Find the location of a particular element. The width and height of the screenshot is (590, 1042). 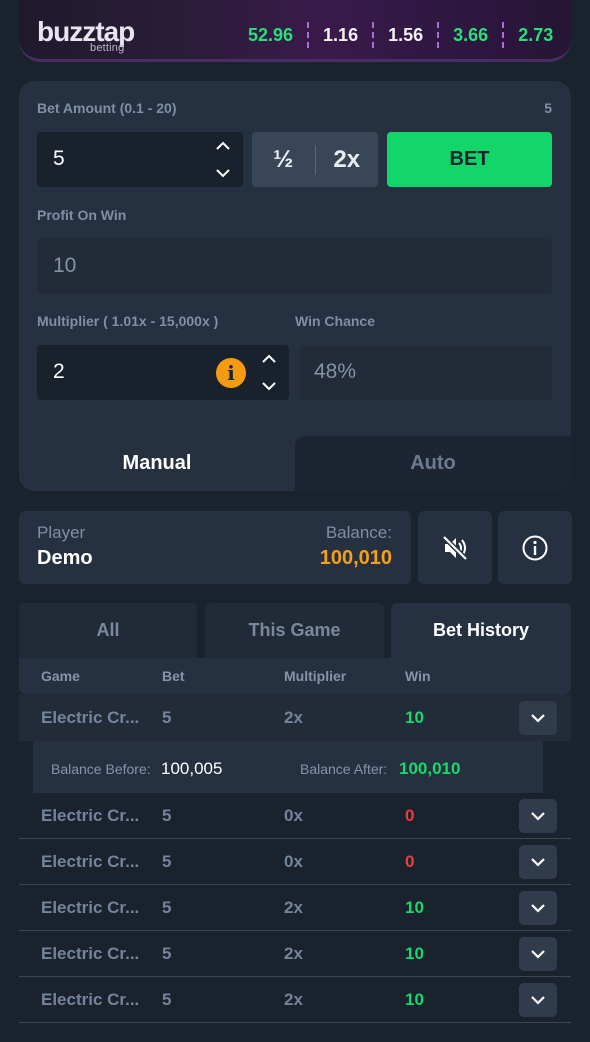

bet-modifier-group: ½ 2x is located at coordinates (315, 159).